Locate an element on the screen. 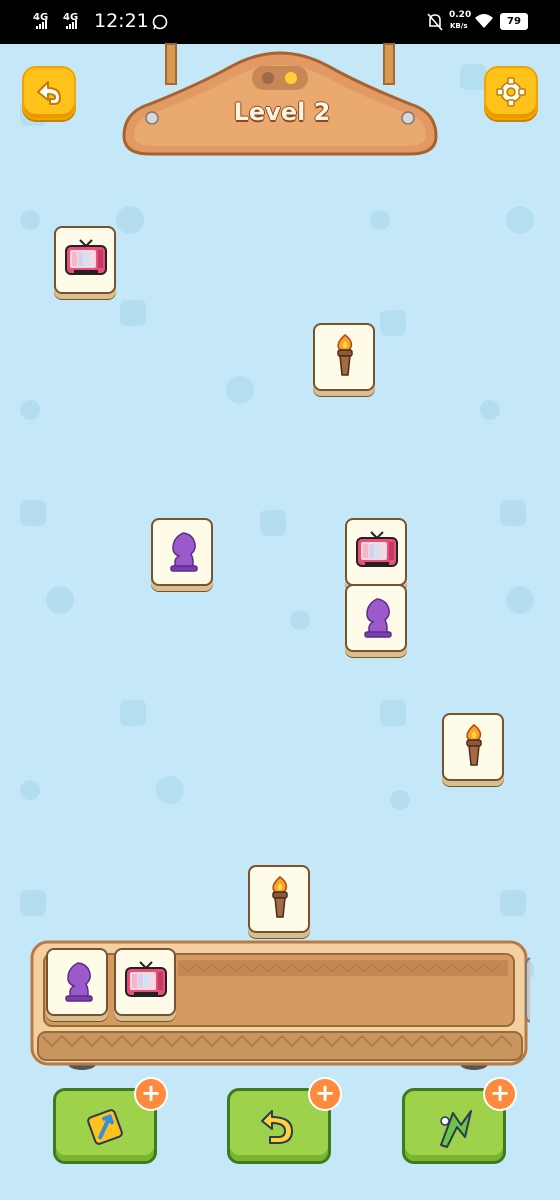 This screenshot has height=1200, width=560. gear-icon is located at coordinates (511, 92).